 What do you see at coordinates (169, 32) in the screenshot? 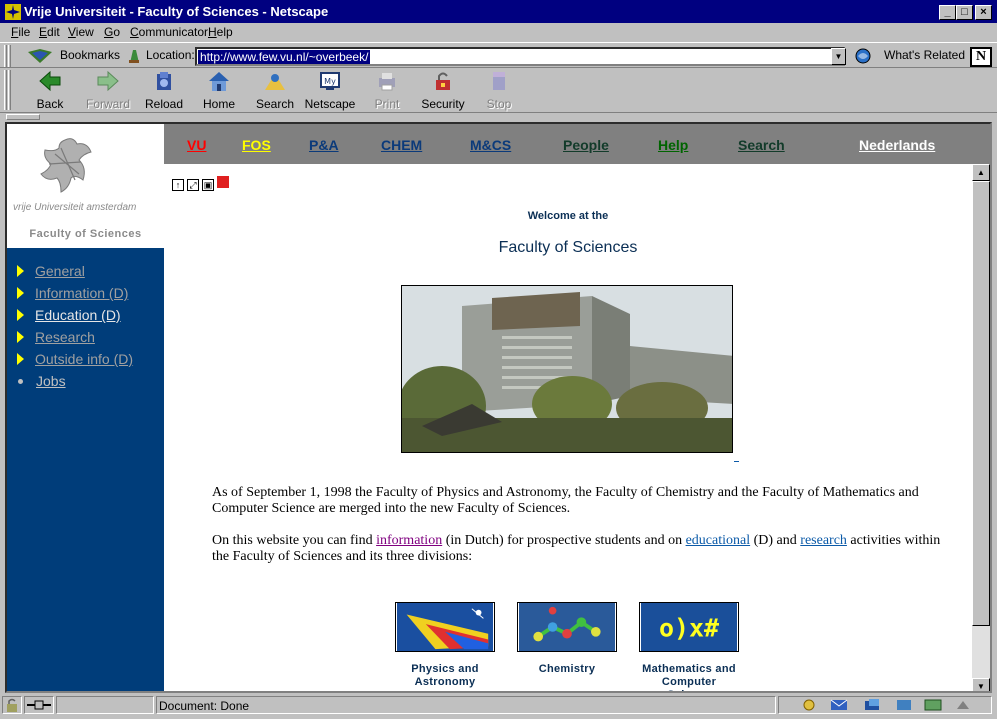
I see `menu-communicator: Communicator` at bounding box center [169, 32].